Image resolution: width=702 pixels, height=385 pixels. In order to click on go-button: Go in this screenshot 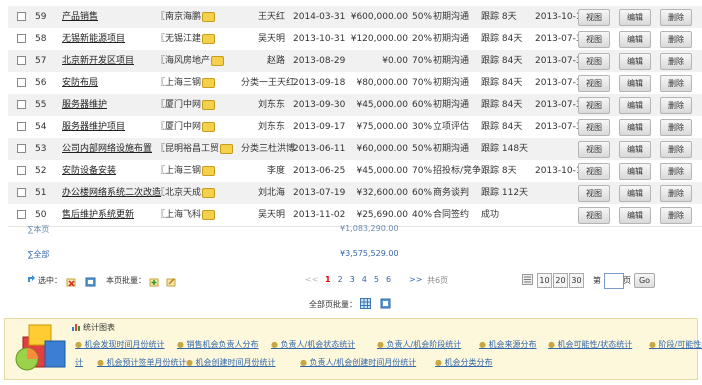, I will do `click(644, 280)`.